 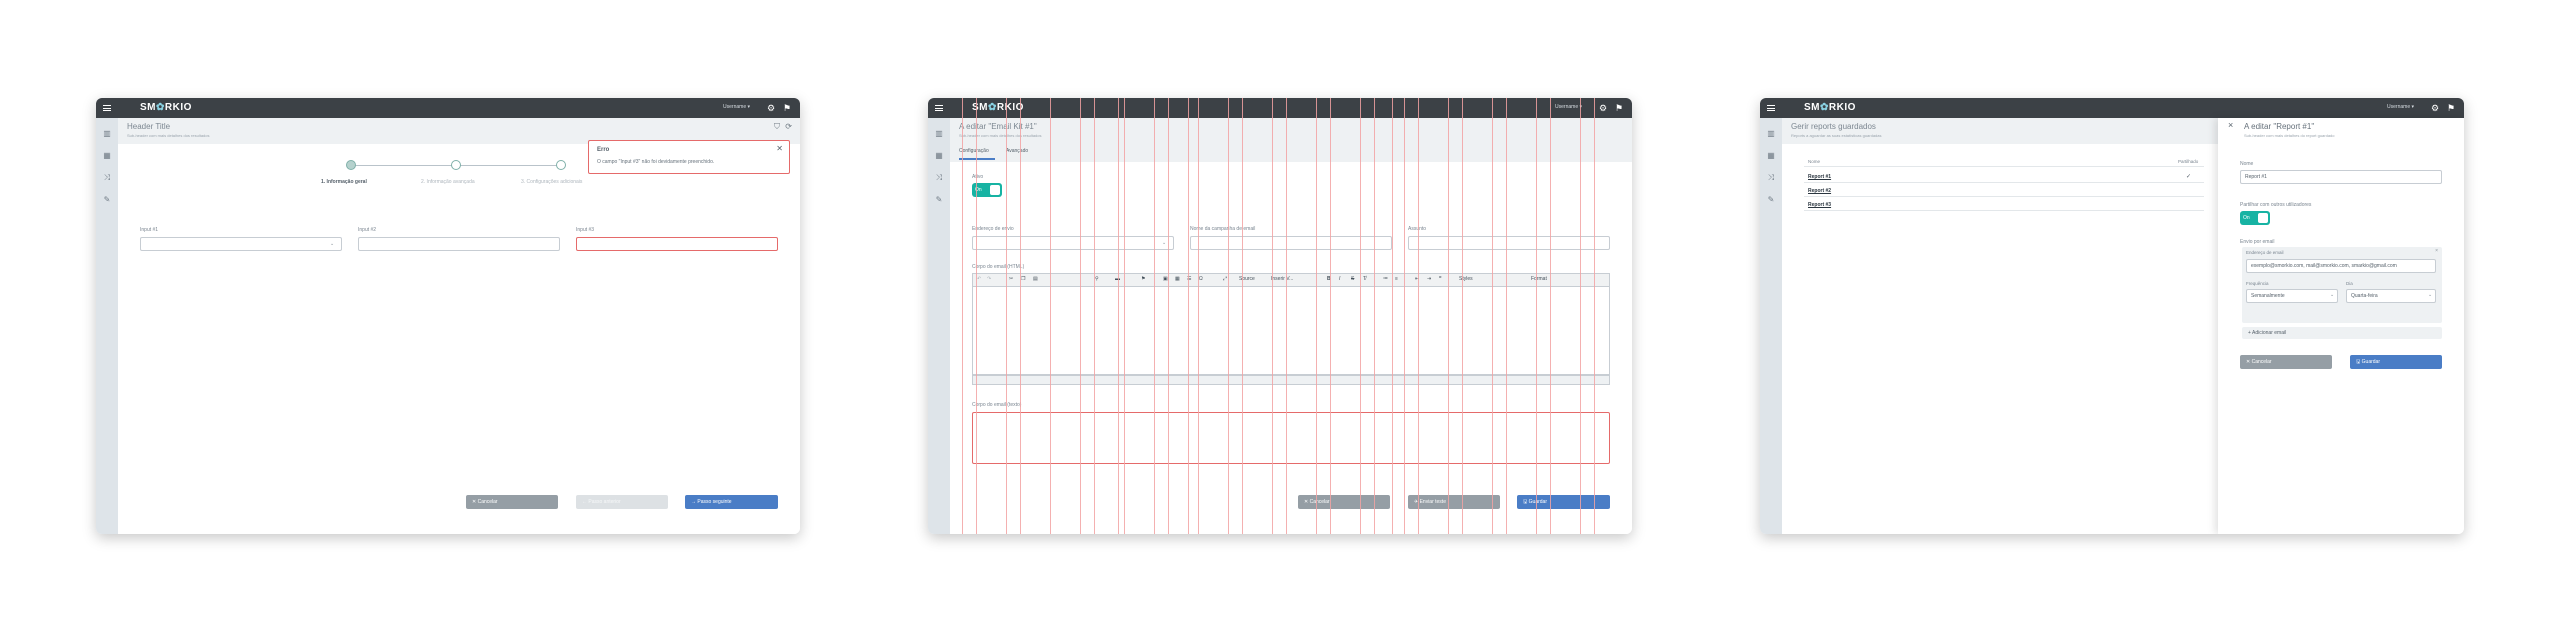 I want to click on day-select: Quarta-feira, so click(x=2391, y=296).